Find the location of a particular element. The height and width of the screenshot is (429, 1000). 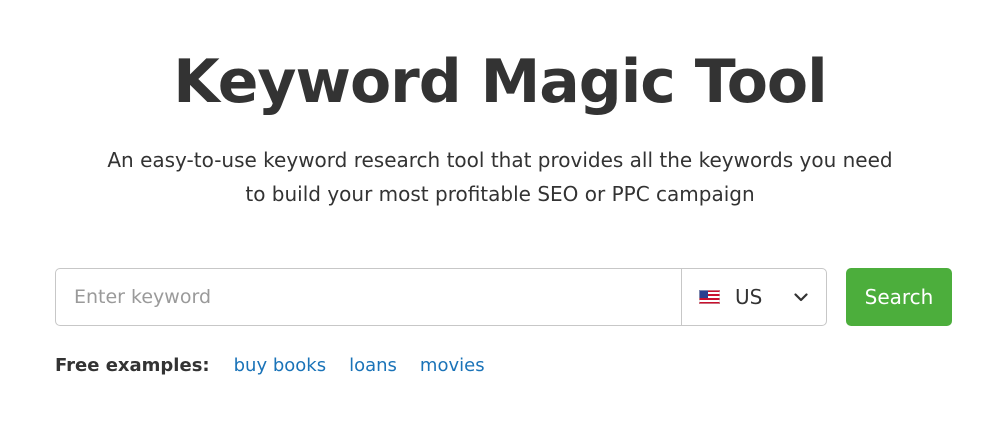

database-select: US is located at coordinates (753, 297).